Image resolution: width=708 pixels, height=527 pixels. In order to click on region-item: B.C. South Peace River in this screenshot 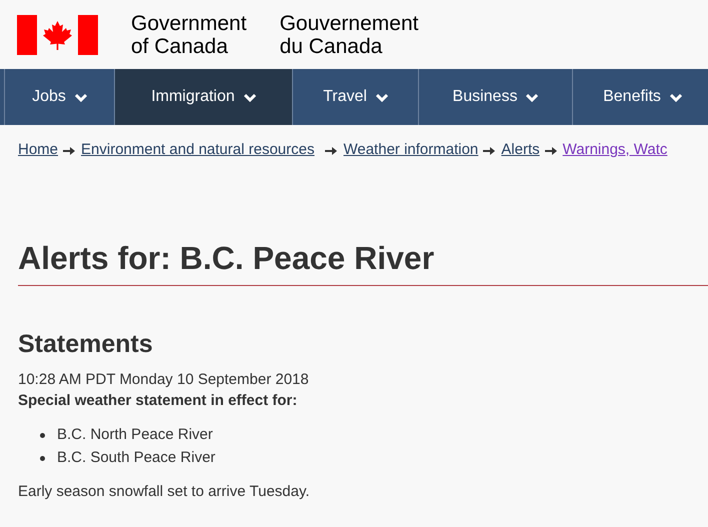, I will do `click(136, 458)`.